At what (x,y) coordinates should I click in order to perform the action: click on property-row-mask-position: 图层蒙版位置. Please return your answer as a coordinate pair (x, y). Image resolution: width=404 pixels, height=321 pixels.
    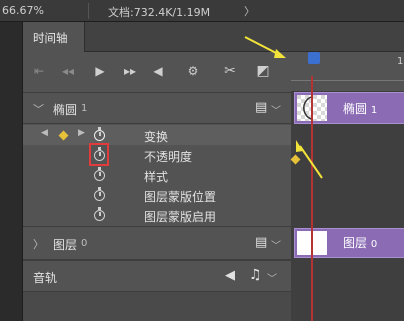
    Looking at the image, I should click on (157, 195).